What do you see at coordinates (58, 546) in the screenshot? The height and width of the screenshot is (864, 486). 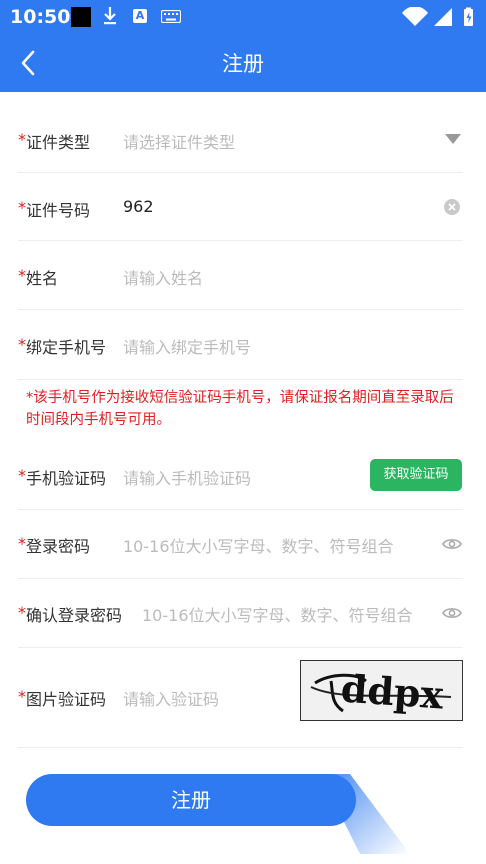 I see `password-label: 登录密码` at bounding box center [58, 546].